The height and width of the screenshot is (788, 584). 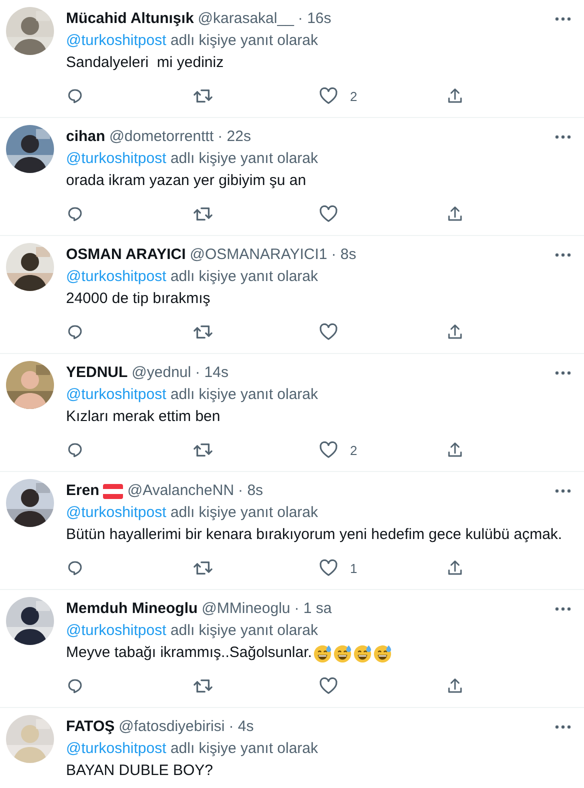 I want to click on user-handle: @yednul, so click(x=162, y=373).